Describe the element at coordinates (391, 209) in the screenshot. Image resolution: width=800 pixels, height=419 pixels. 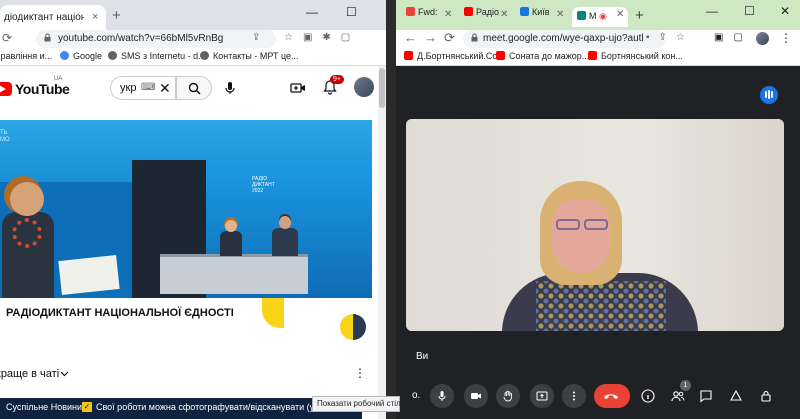
I see `window-divider` at that location.